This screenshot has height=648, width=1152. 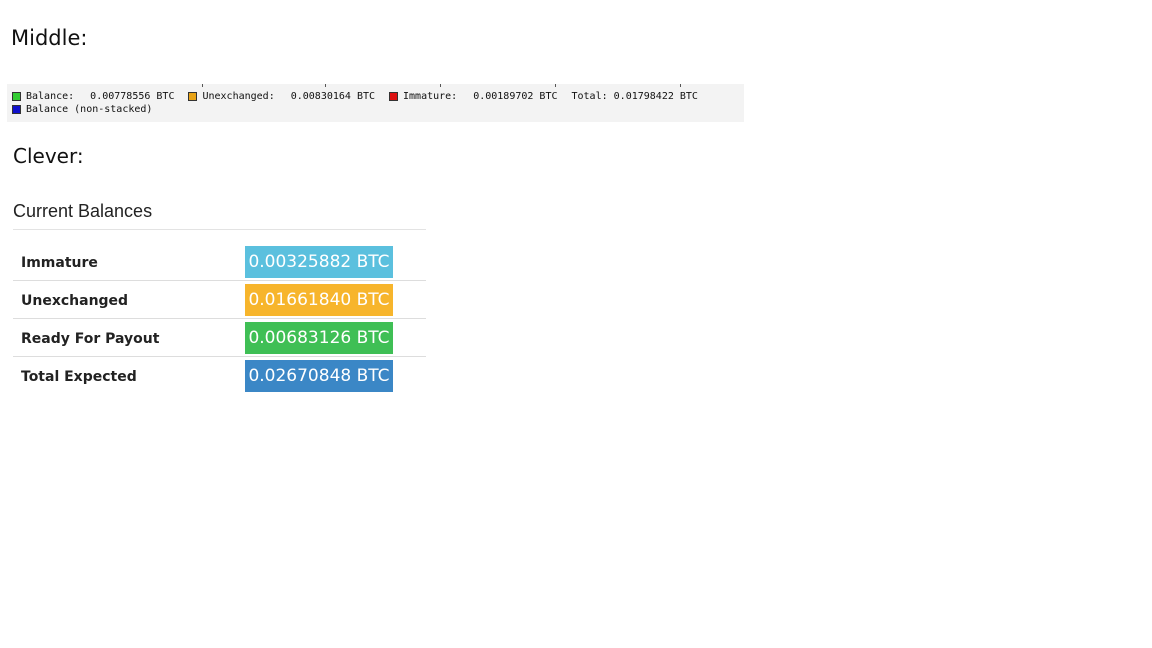 I want to click on row-label: Immature, so click(x=59, y=263).